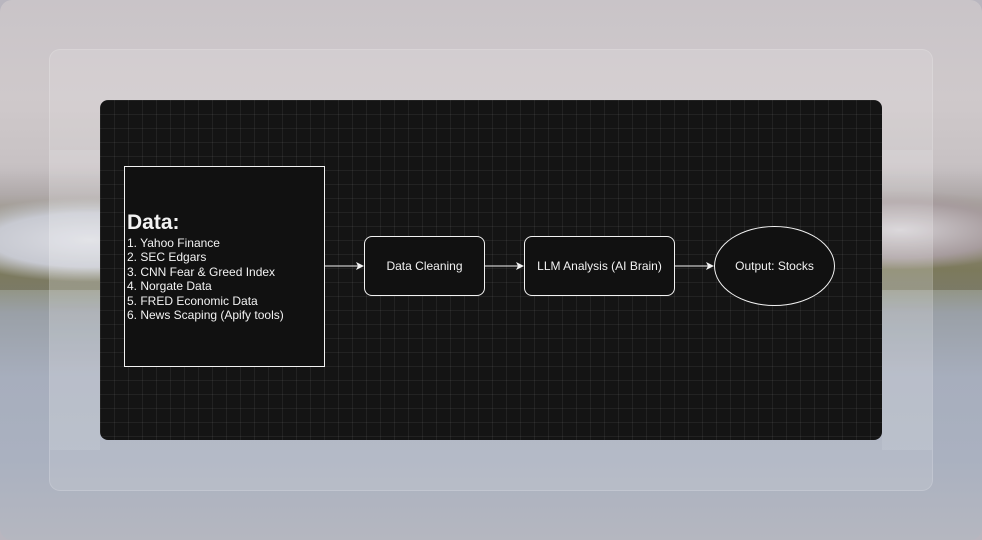 The image size is (982, 540). What do you see at coordinates (153, 222) in the screenshot?
I see `data-sources-title: Data:` at bounding box center [153, 222].